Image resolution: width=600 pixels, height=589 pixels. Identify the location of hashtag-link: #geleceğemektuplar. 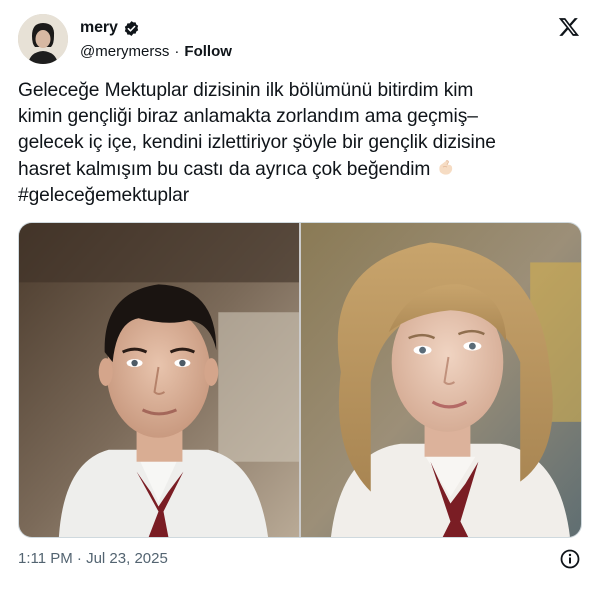
(300, 196).